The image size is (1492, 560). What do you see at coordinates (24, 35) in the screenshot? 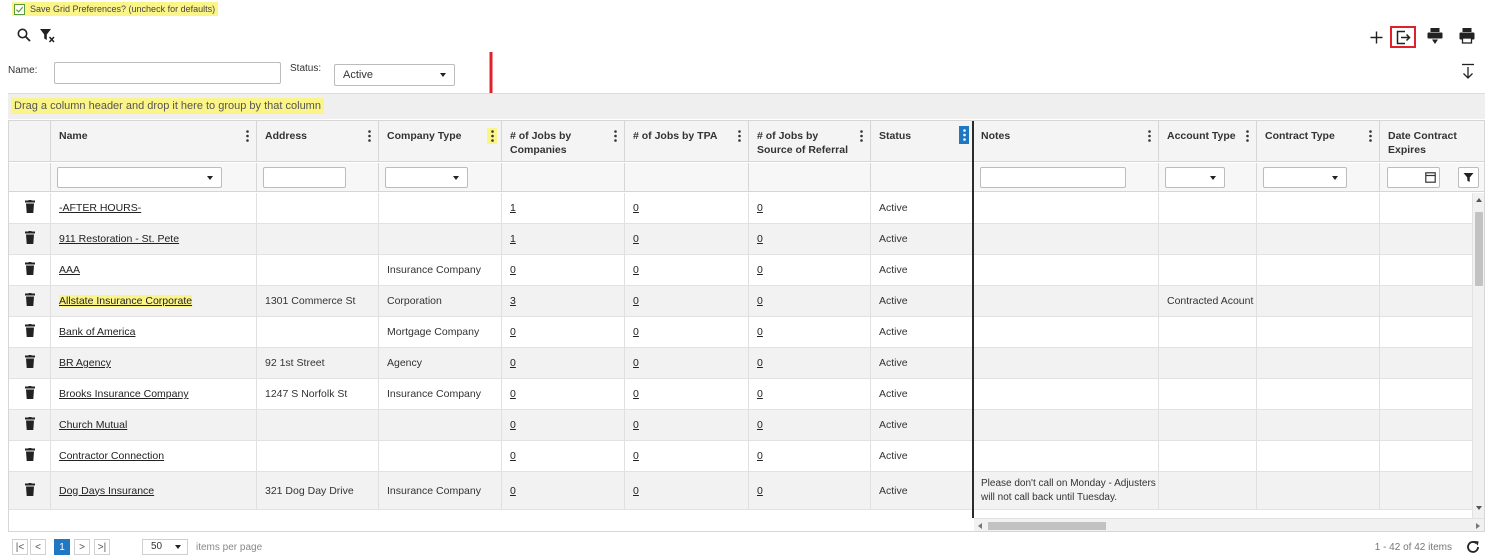
I see `search-icon` at bounding box center [24, 35].